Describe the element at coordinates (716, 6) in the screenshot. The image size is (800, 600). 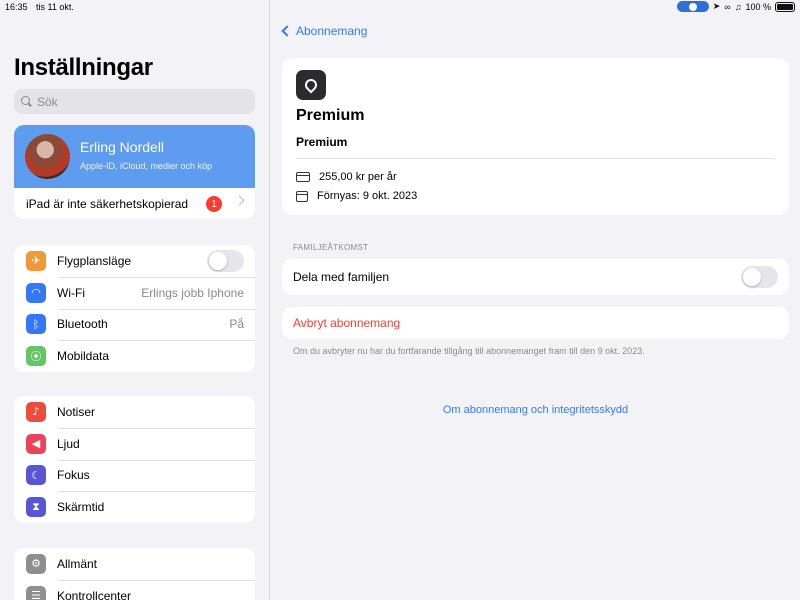
I see `location-icon: ➤` at that location.